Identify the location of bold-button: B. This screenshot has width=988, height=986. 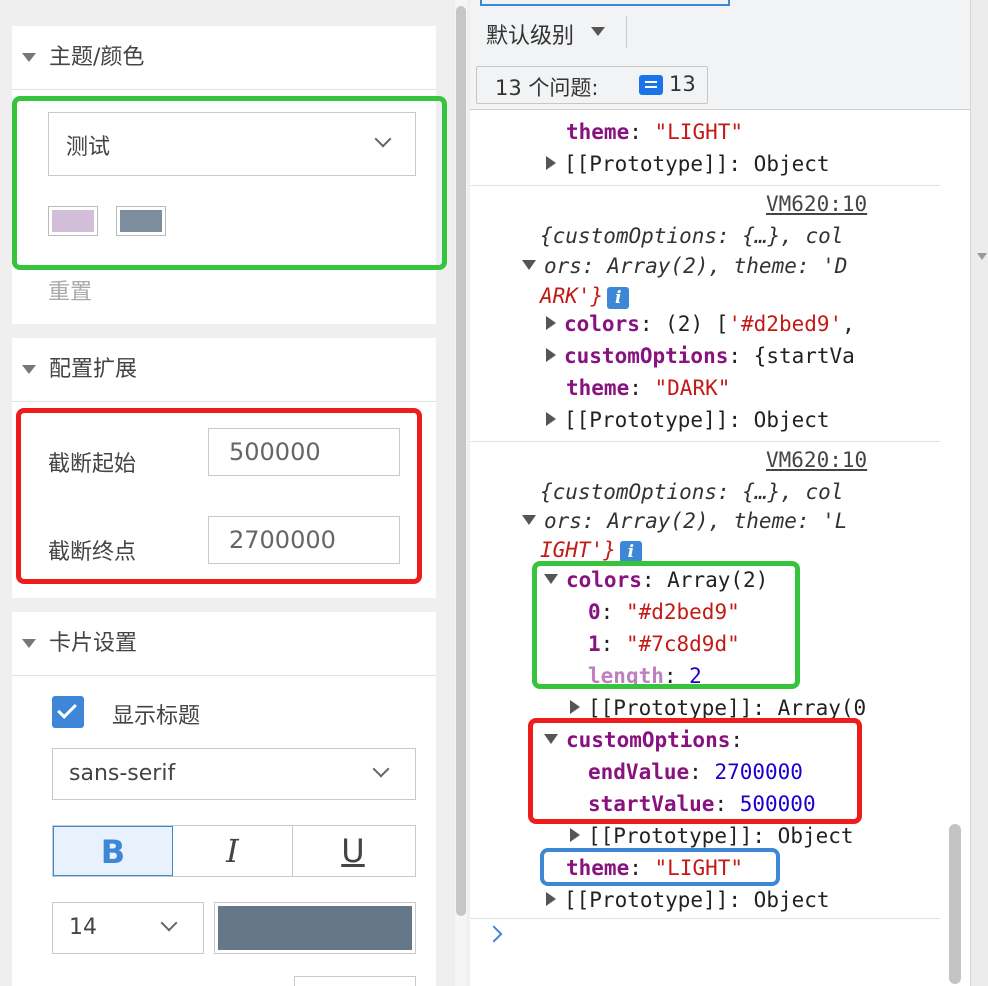
(113, 851).